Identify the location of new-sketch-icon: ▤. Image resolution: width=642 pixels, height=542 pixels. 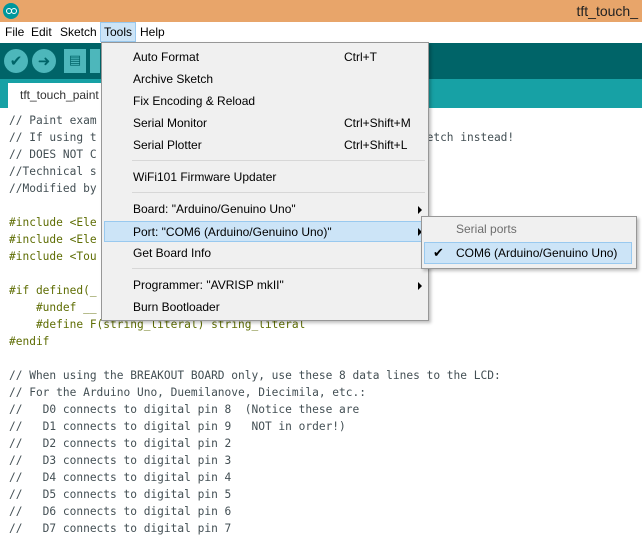
(75, 61).